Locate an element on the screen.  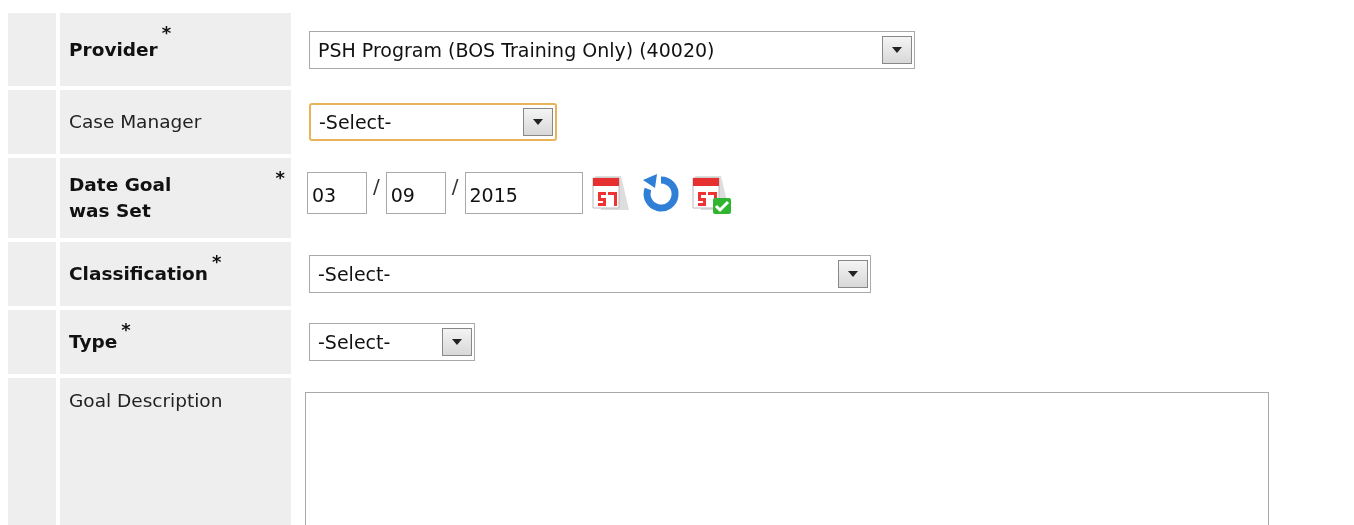
field-label: Goal Description is located at coordinates (146, 401).